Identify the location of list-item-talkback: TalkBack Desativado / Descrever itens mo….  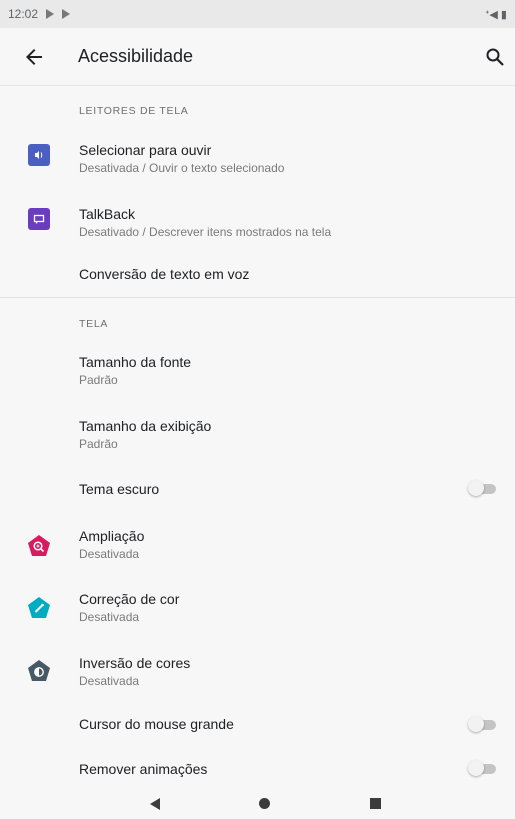
(257, 222).